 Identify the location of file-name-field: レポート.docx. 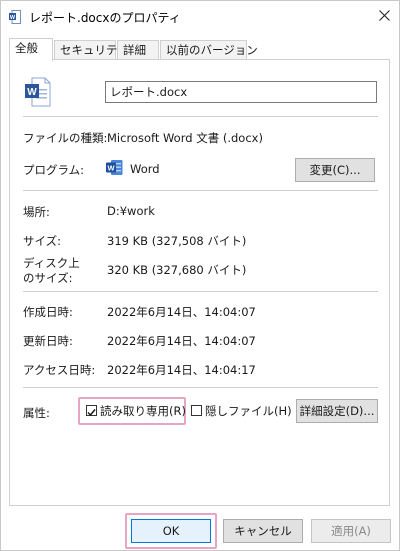
(241, 92).